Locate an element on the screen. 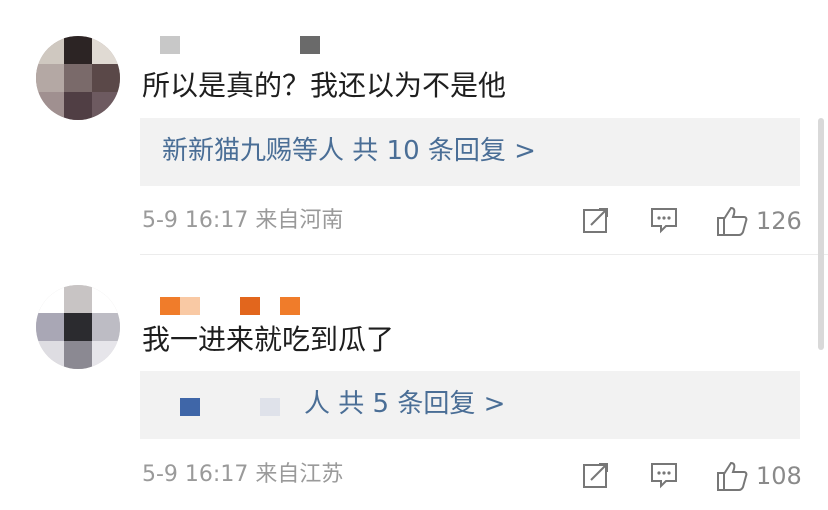 This screenshot has width=828, height=510. like-count: 108 is located at coordinates (779, 476).